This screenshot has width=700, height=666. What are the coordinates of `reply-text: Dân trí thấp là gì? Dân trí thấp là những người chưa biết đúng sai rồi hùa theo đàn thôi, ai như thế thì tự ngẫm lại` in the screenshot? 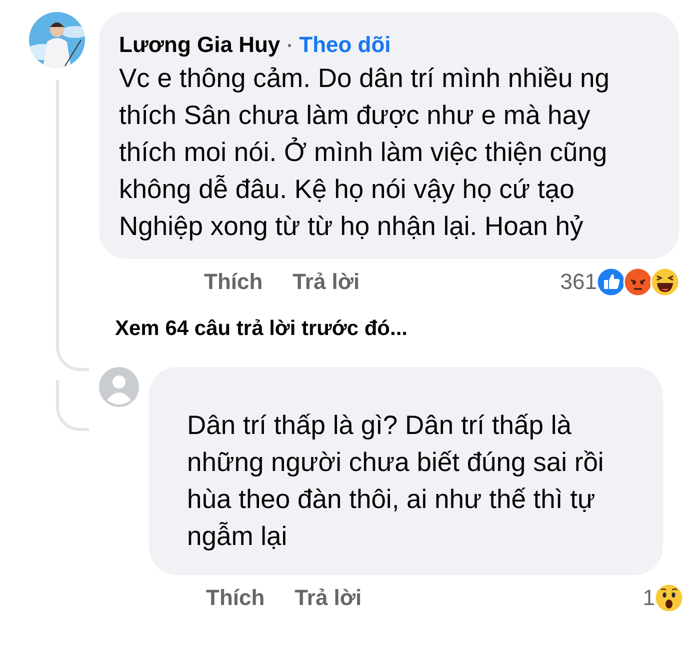 It's located at (396, 481).